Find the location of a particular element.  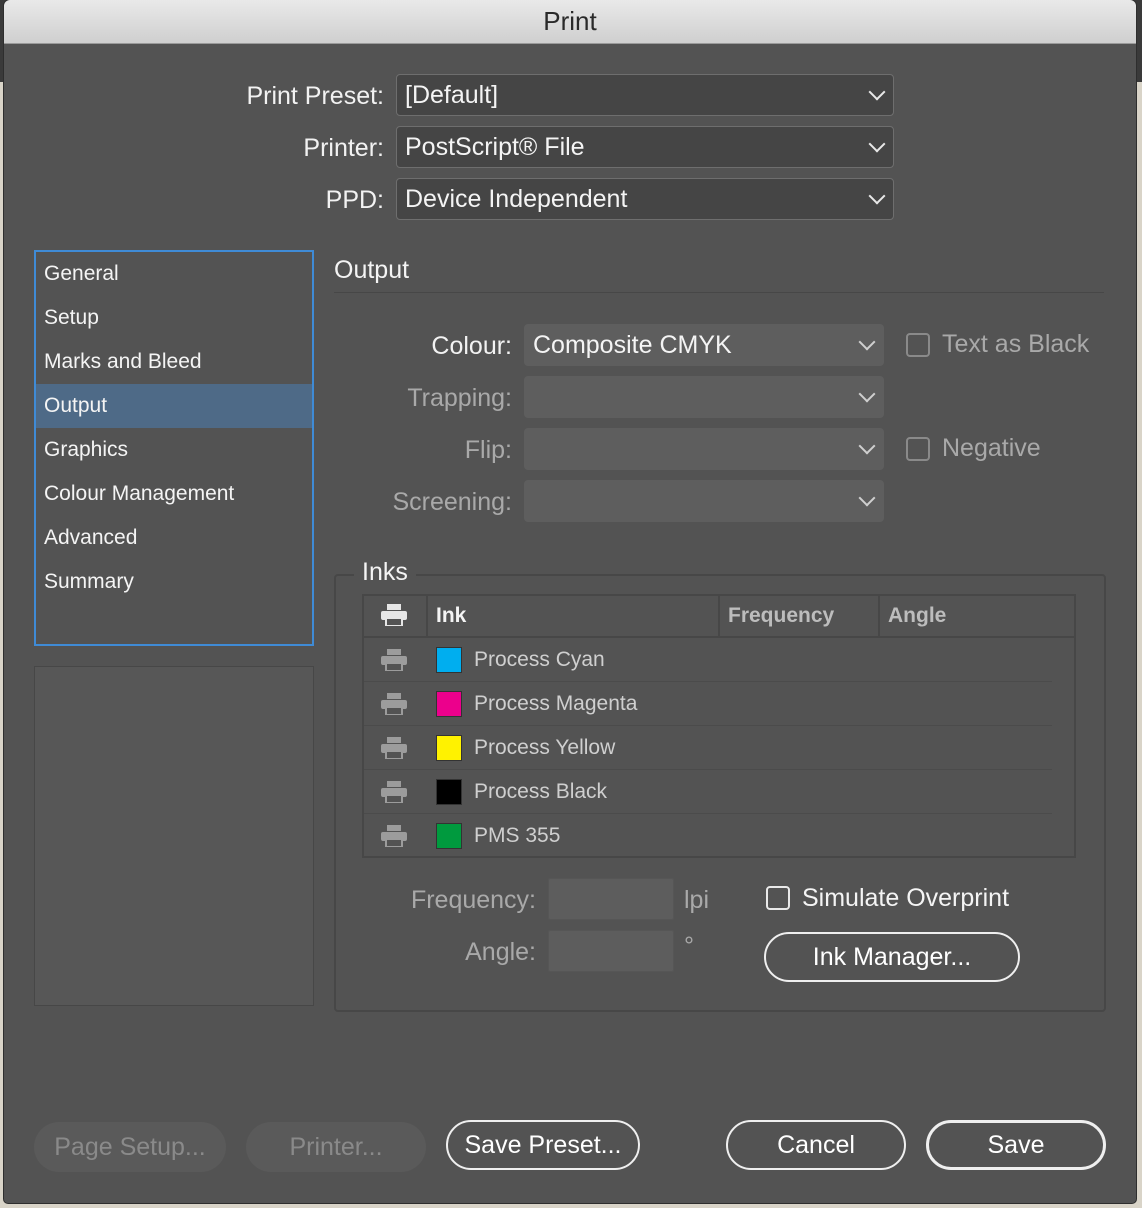

title-bar: Print is located at coordinates (570, 22).